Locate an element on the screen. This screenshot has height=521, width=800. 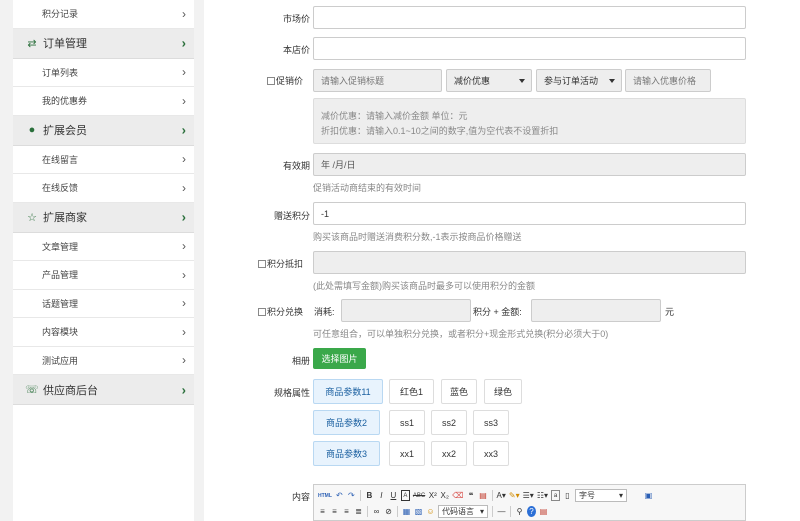
drafts-icon: ▤ is located at coordinates (543, 511).